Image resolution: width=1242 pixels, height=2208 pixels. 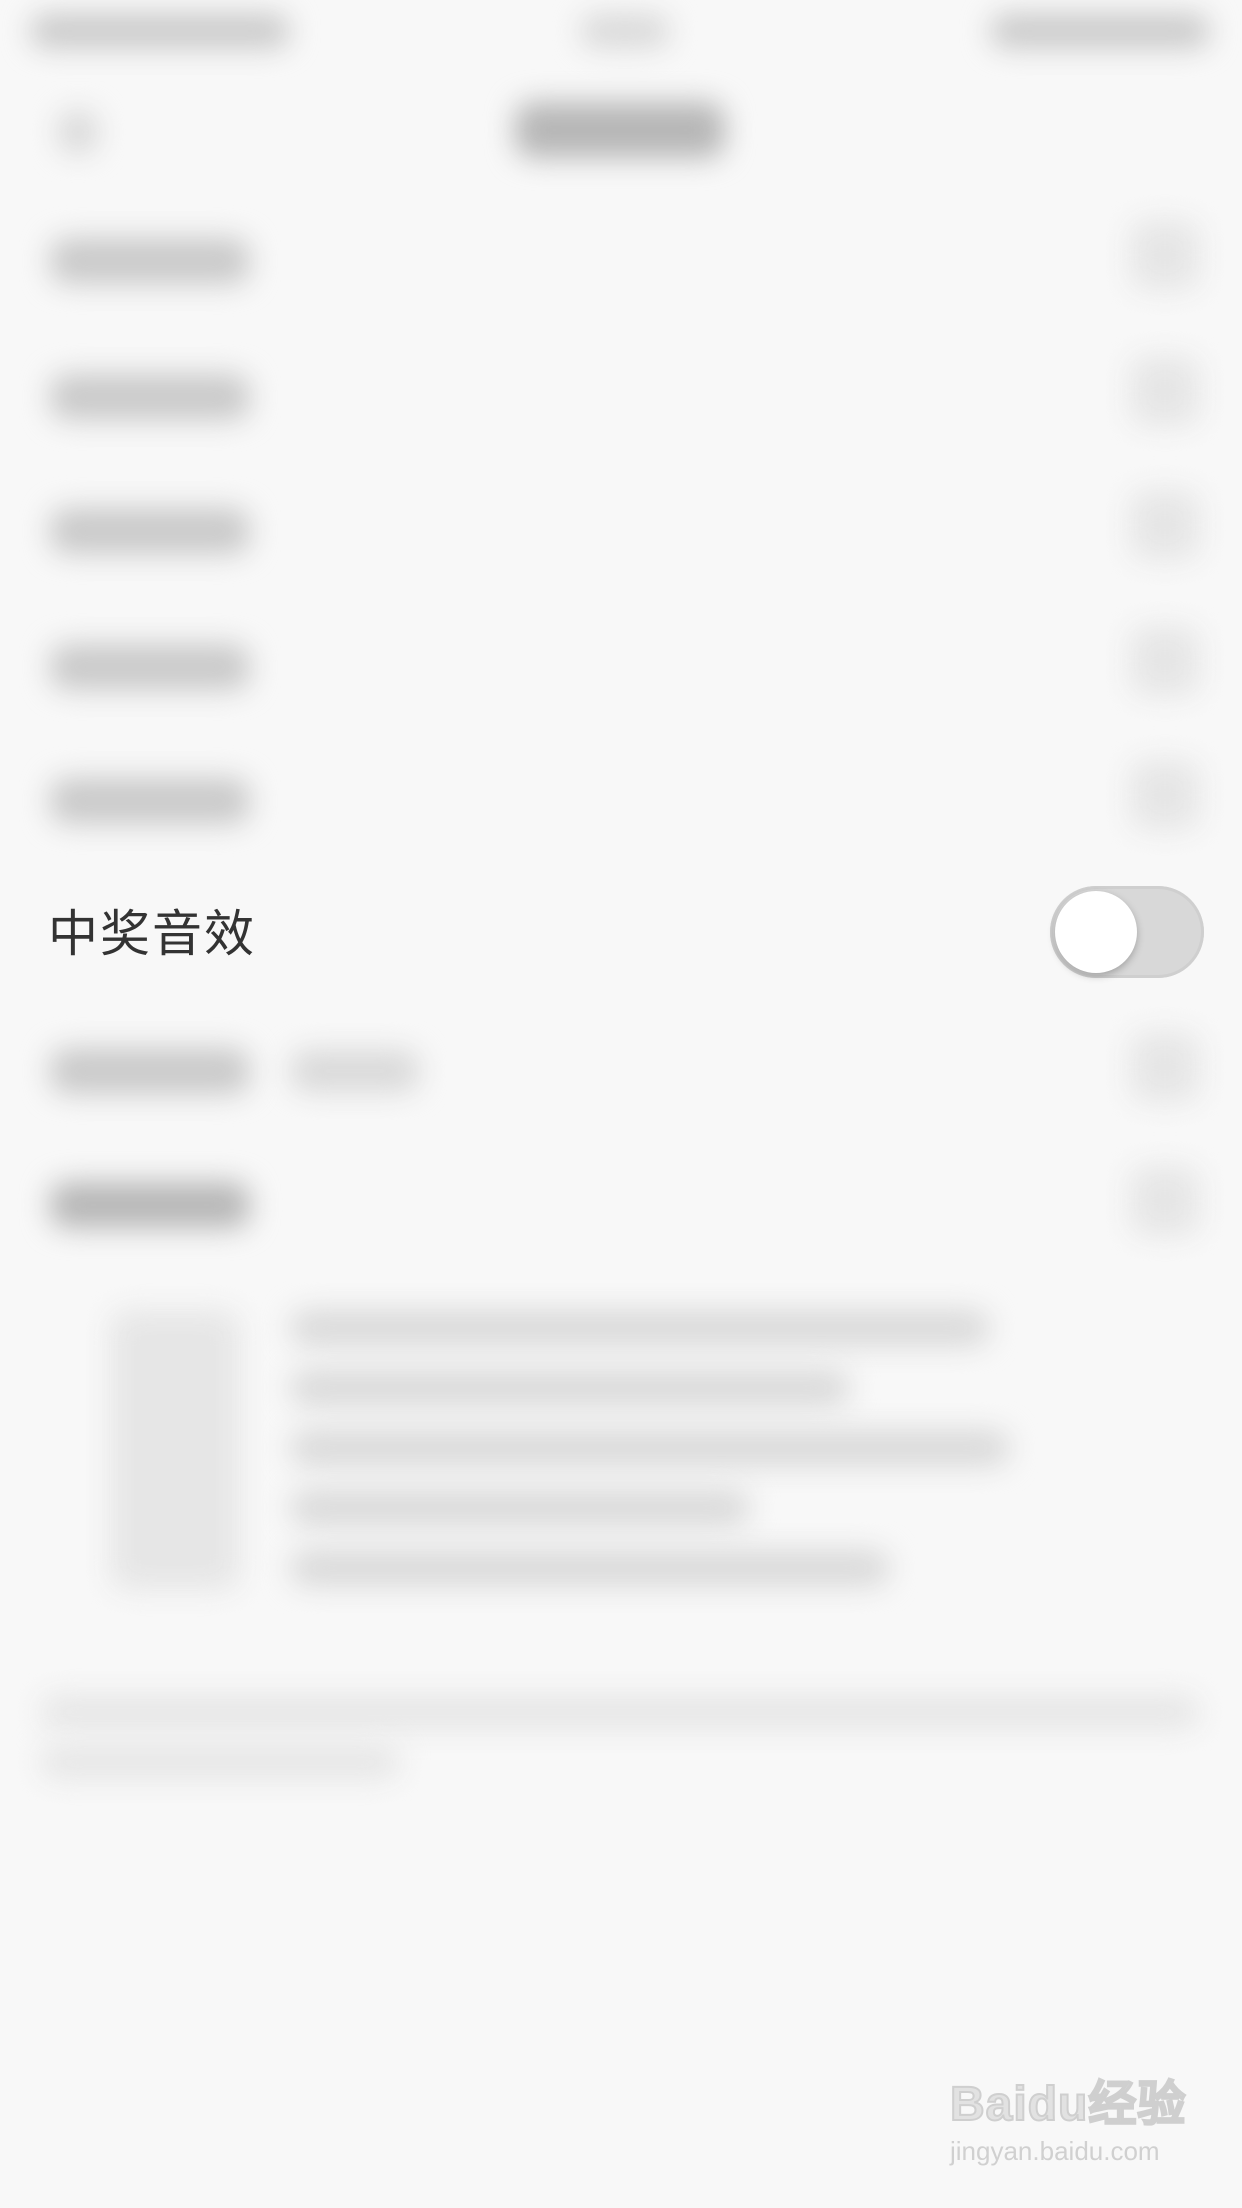 What do you see at coordinates (175, 1450) in the screenshot?
I see `description-icon-blurred` at bounding box center [175, 1450].